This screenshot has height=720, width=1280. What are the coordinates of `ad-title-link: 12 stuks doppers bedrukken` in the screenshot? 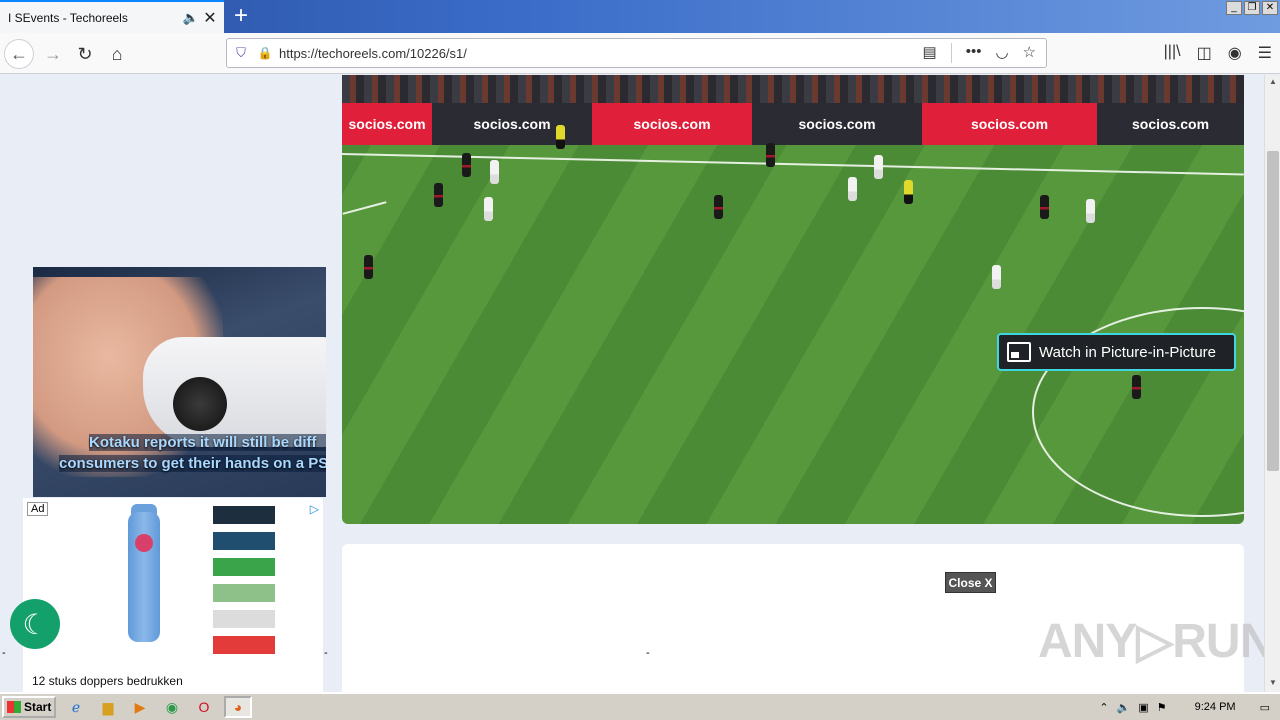 It's located at (107, 681).